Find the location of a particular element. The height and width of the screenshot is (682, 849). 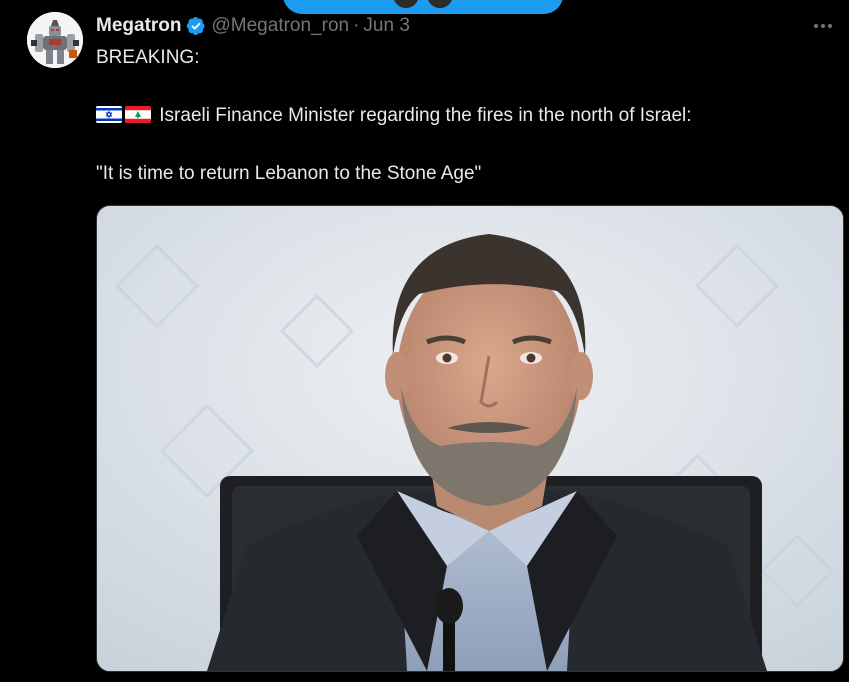

tweet-header: Megatron @Megatron_ron · Jun 3 is located at coordinates (253, 26).